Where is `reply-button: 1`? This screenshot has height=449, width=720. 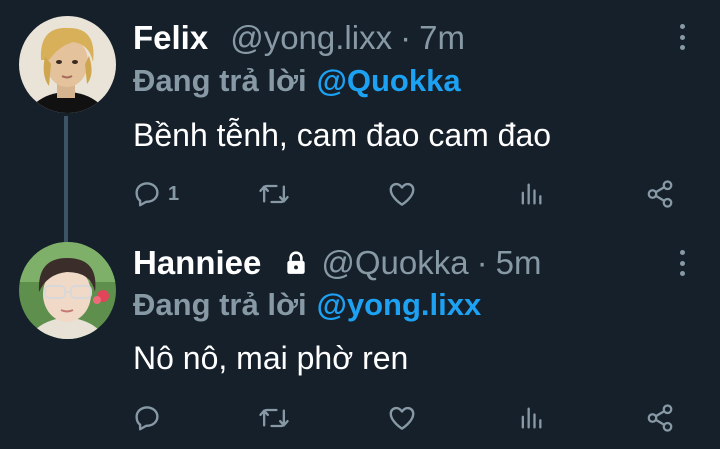 reply-button: 1 is located at coordinates (155, 194).